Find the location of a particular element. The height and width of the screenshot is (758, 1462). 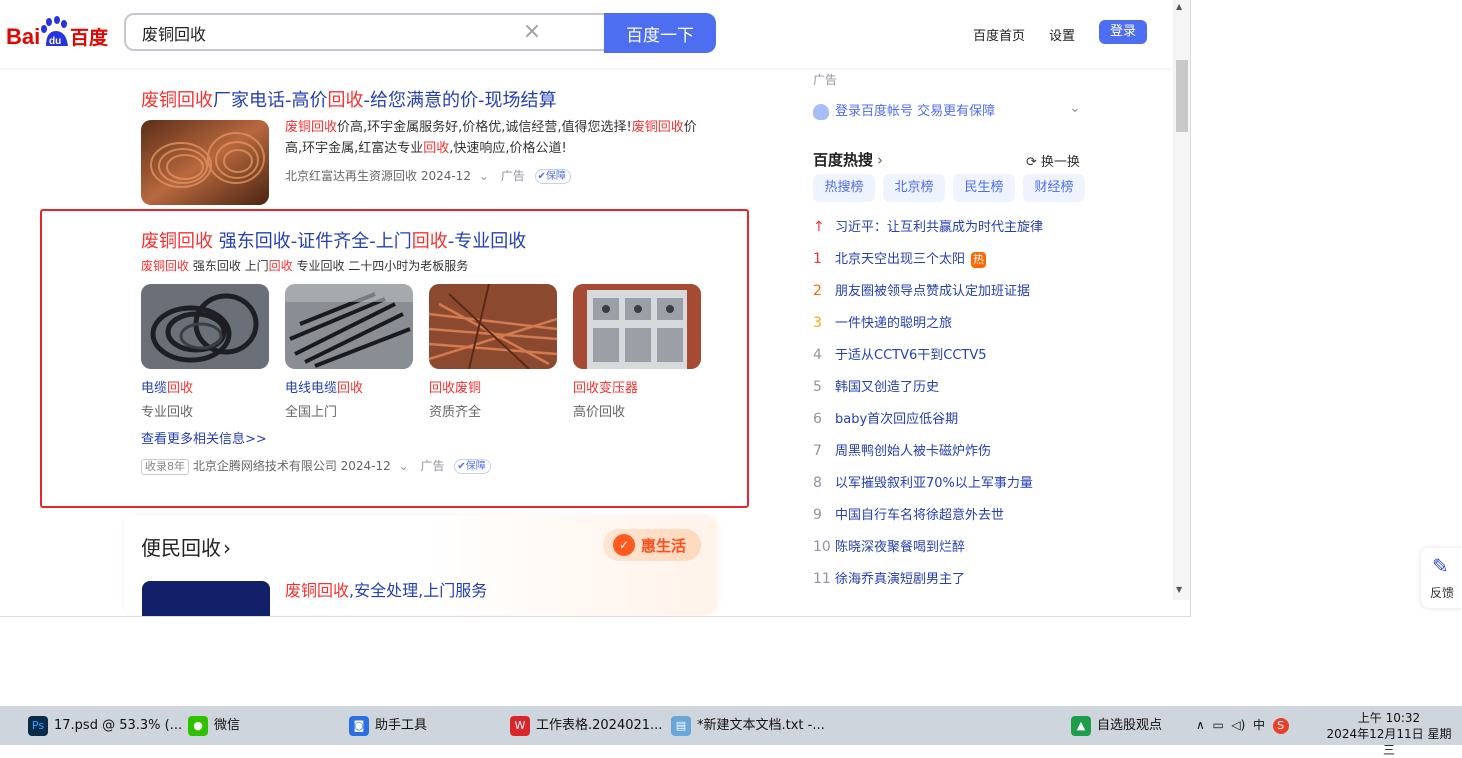

cable-image is located at coordinates (205, 326).